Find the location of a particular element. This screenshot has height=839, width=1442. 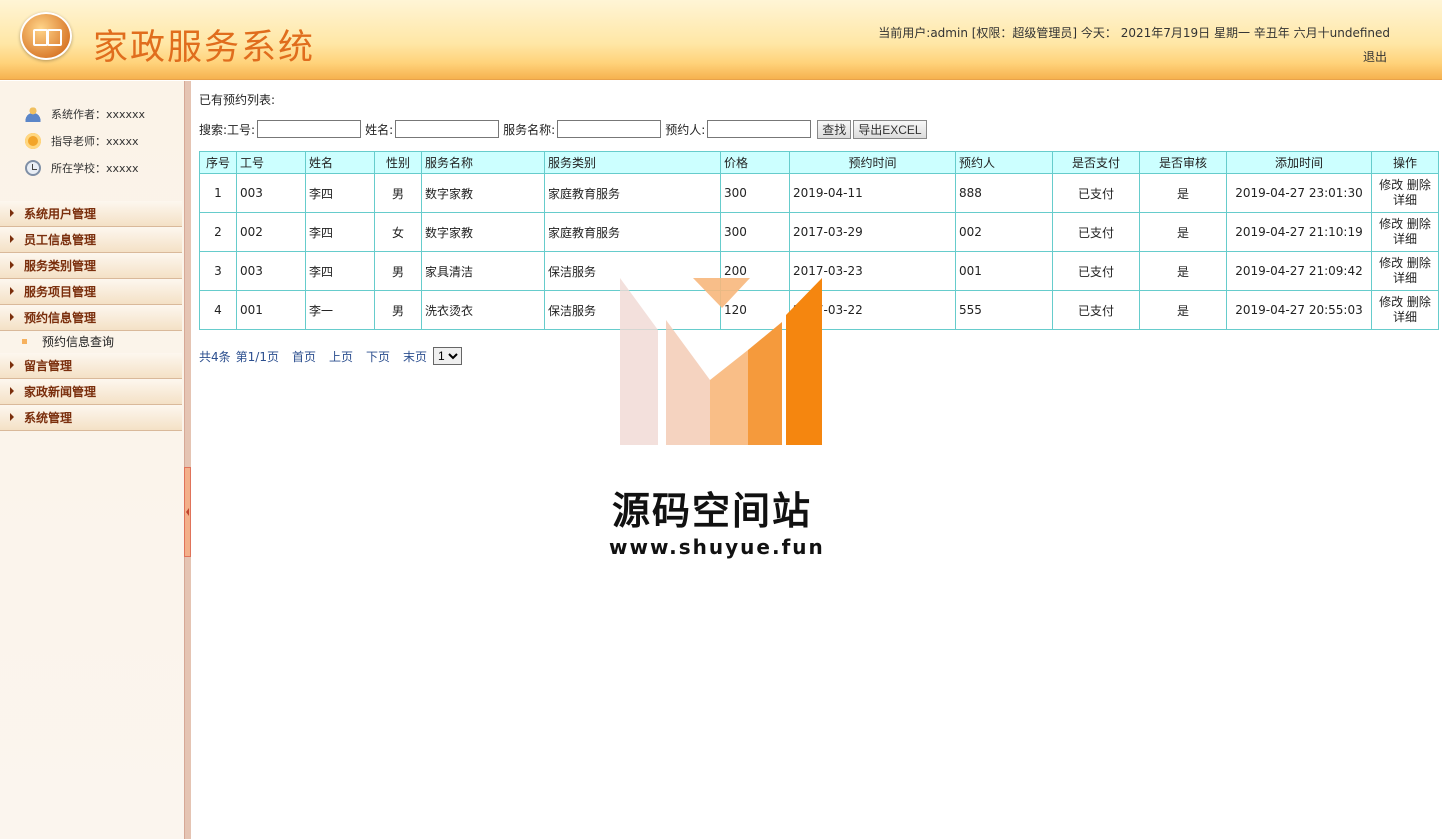

emp-no-input is located at coordinates (309, 129).